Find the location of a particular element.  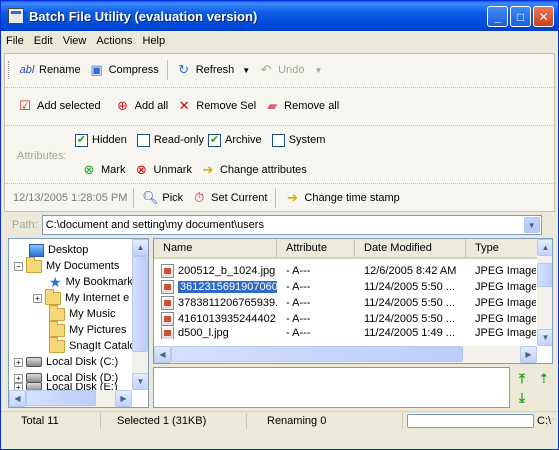

tree-item-music: My Music is located at coordinates (82, 313).